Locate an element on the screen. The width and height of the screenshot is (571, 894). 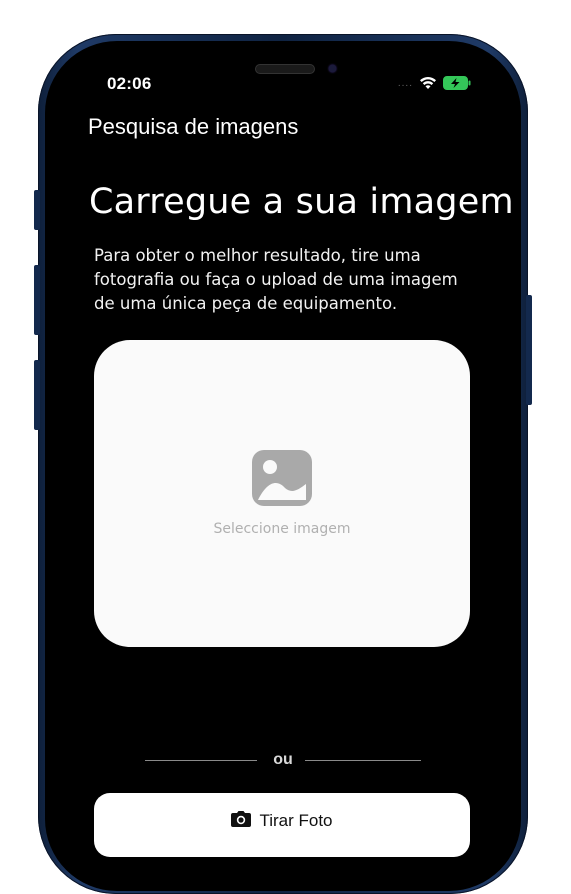
image-icon is located at coordinates (282, 478).